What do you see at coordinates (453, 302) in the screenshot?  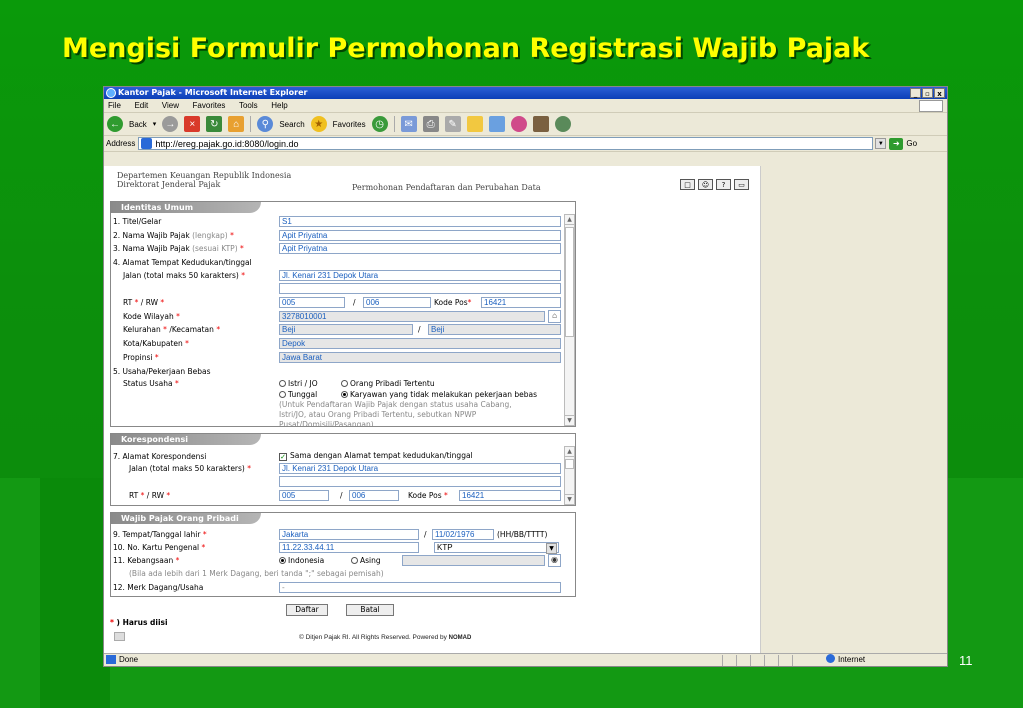 I see `kodepos-label: Kode Pos*` at bounding box center [453, 302].